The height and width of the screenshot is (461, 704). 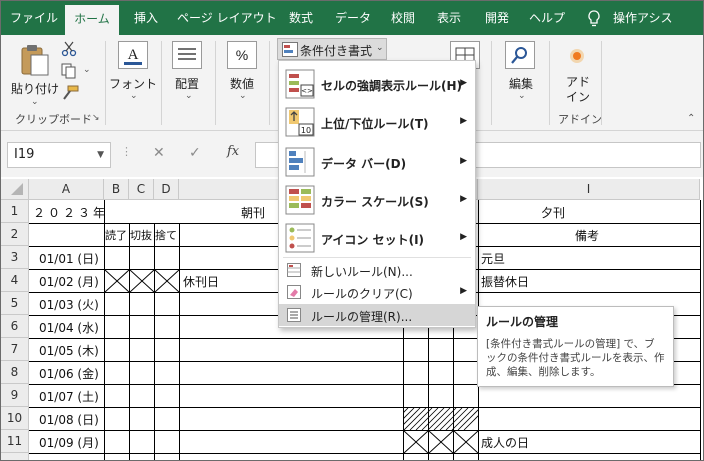 I want to click on column-header-i: I, so click(x=589, y=189).